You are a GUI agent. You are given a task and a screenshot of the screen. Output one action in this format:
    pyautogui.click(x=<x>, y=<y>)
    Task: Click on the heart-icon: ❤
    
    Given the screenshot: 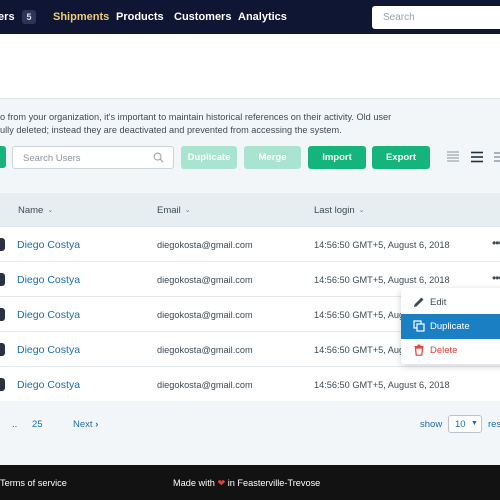 What is the action you would take?
    pyautogui.click(x=221, y=483)
    